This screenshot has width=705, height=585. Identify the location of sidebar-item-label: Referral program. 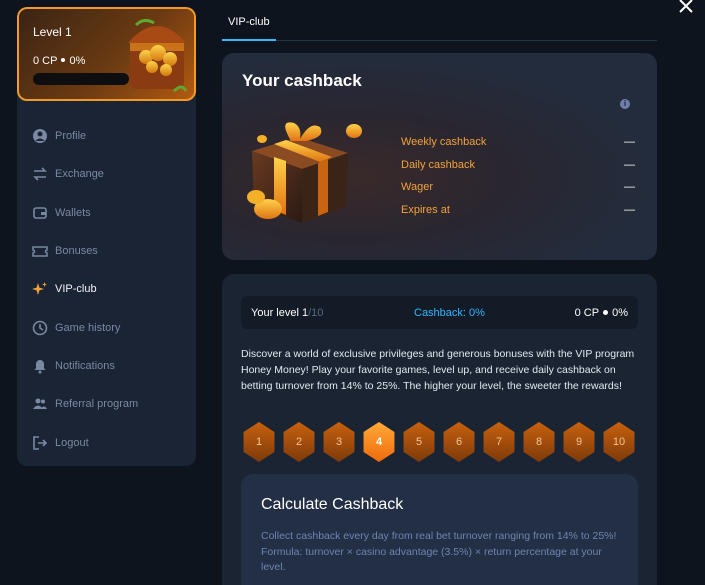
(97, 404).